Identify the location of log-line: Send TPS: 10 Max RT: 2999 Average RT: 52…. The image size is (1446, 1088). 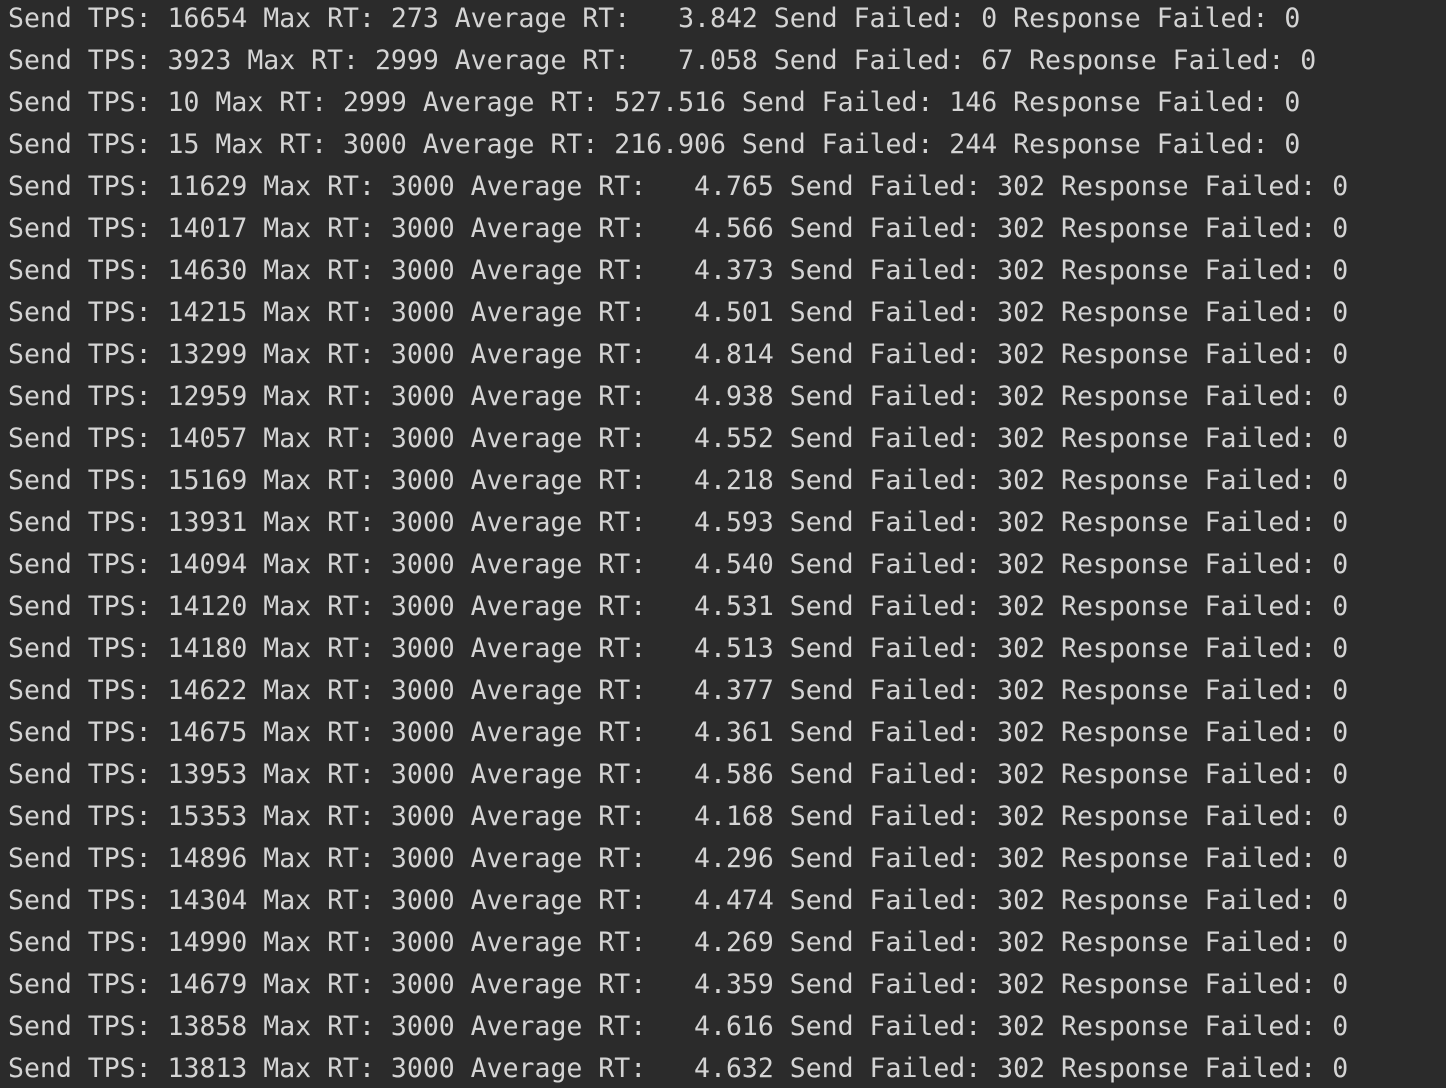
(654, 102).